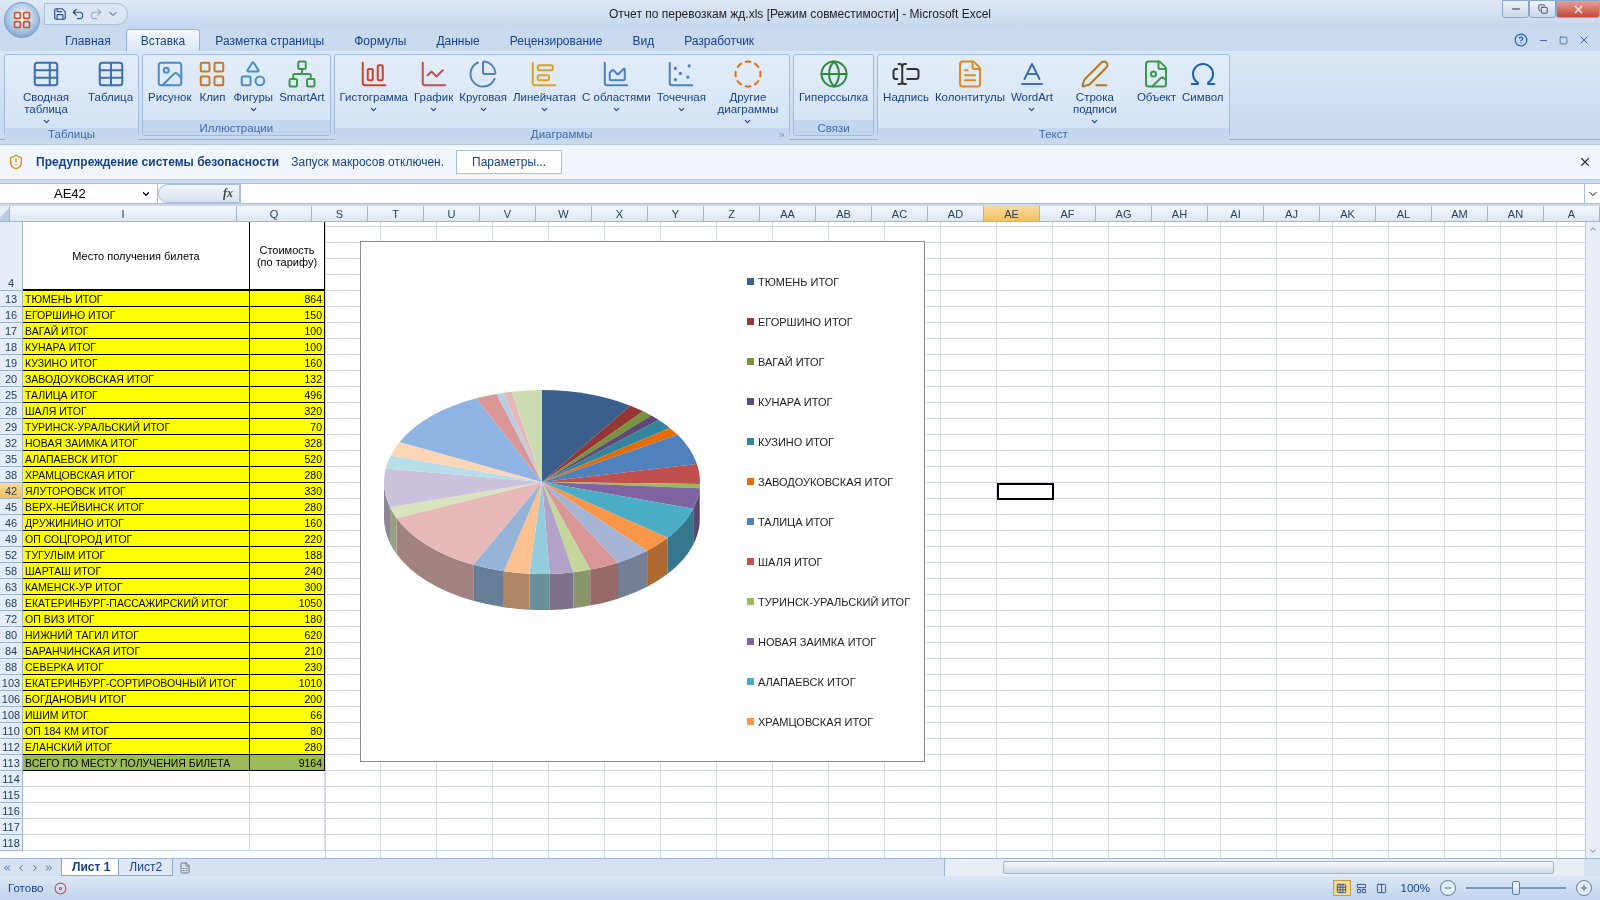 This screenshot has height=900, width=1600. I want to click on ribbon-button: Рисунок, so click(170, 81).